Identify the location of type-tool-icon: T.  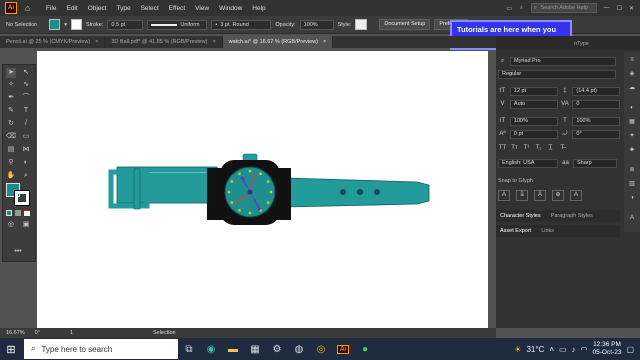
(26, 111).